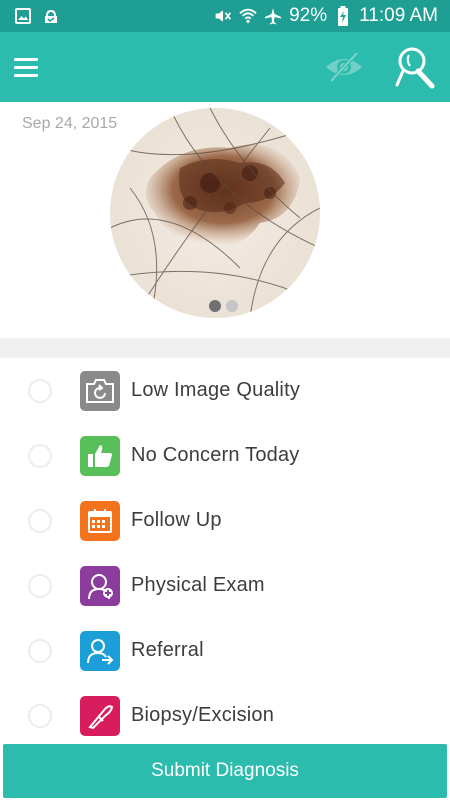 The height and width of the screenshot is (800, 450). Describe the element at coordinates (225, 520) in the screenshot. I see `option-follow-up: Follow Up` at that location.